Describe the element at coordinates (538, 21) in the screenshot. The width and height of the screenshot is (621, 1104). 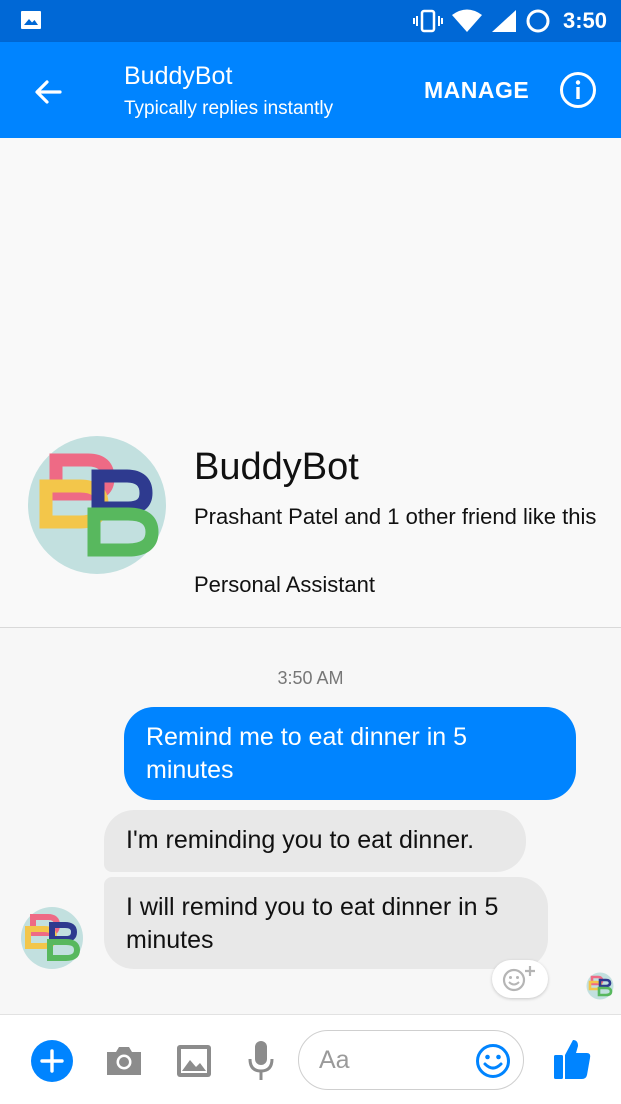
I see `sync-icon` at that location.